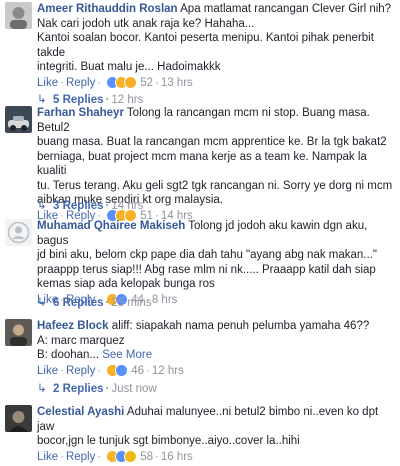 The width and height of the screenshot is (400, 466). What do you see at coordinates (78, 303) in the screenshot?
I see `replies-count: 6 Replies` at bounding box center [78, 303].